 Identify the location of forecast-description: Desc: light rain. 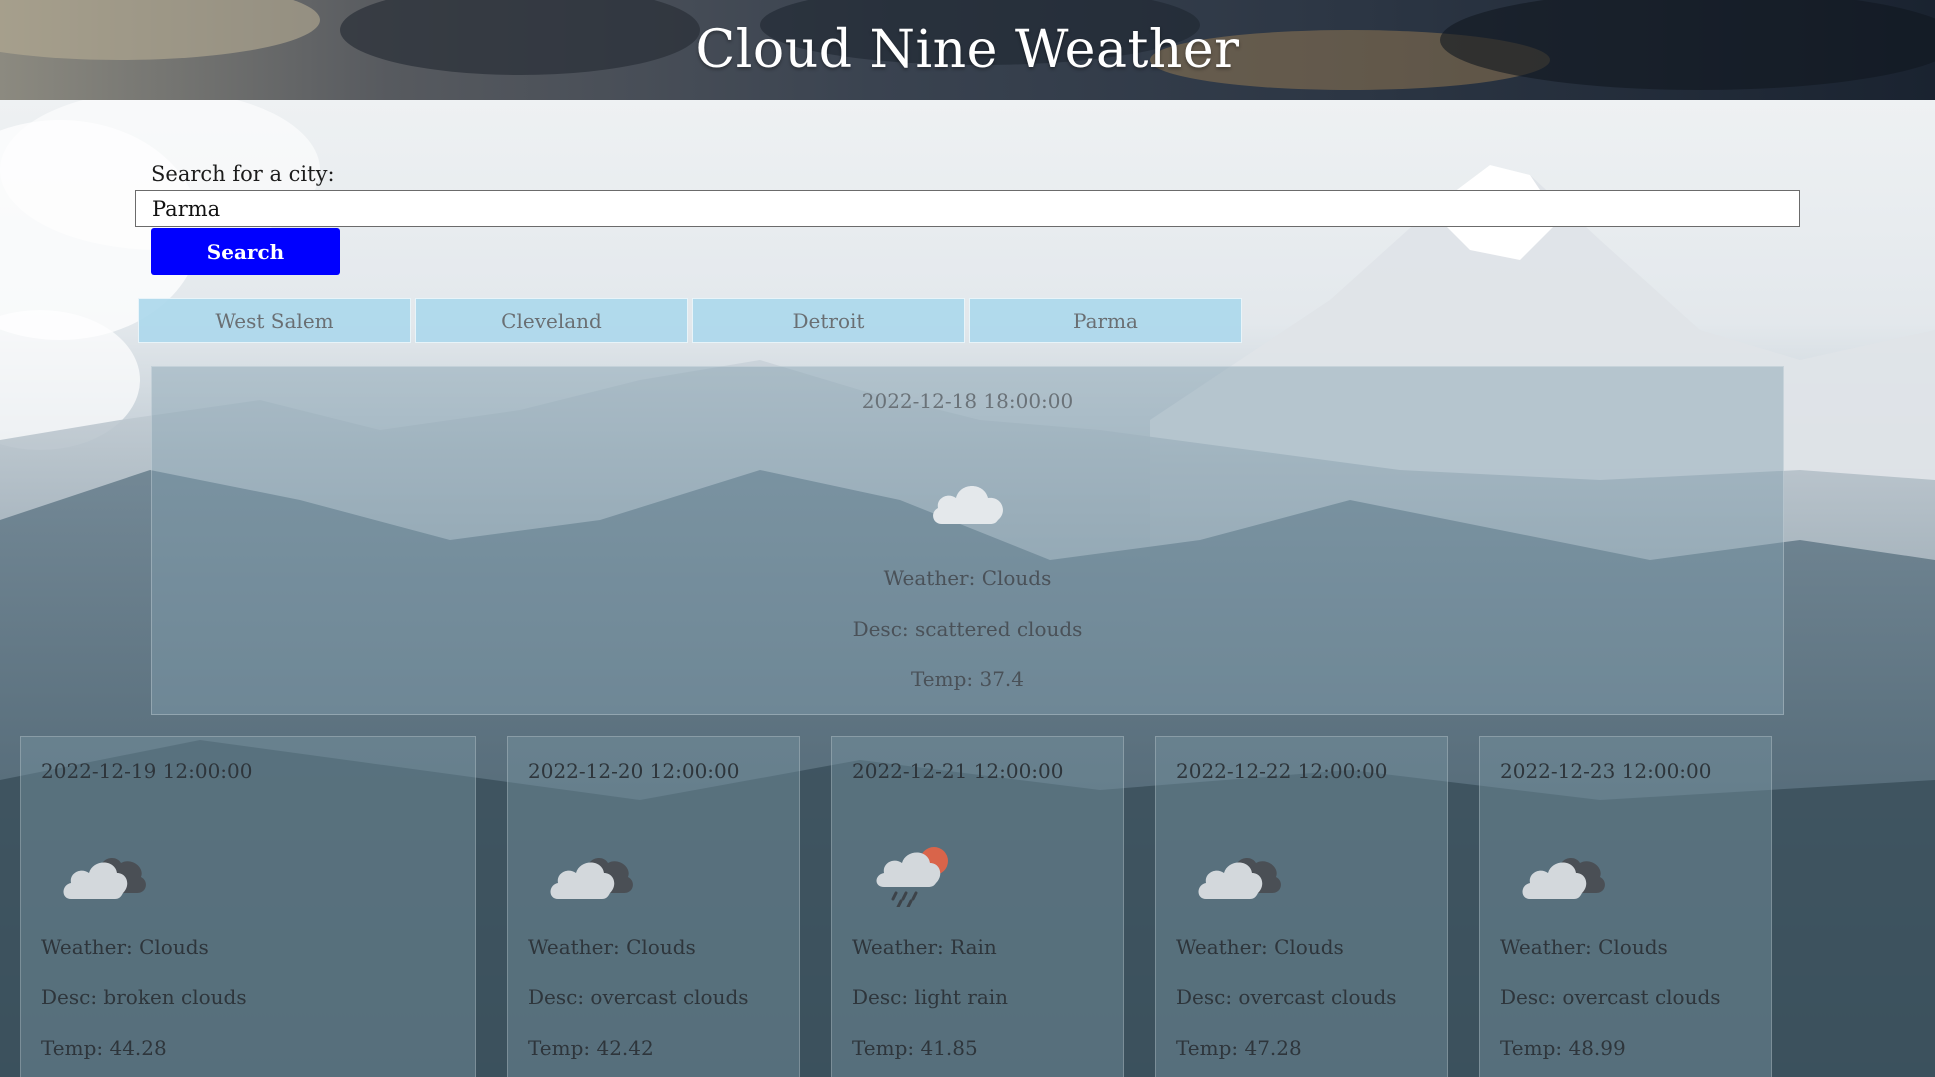
(930, 997).